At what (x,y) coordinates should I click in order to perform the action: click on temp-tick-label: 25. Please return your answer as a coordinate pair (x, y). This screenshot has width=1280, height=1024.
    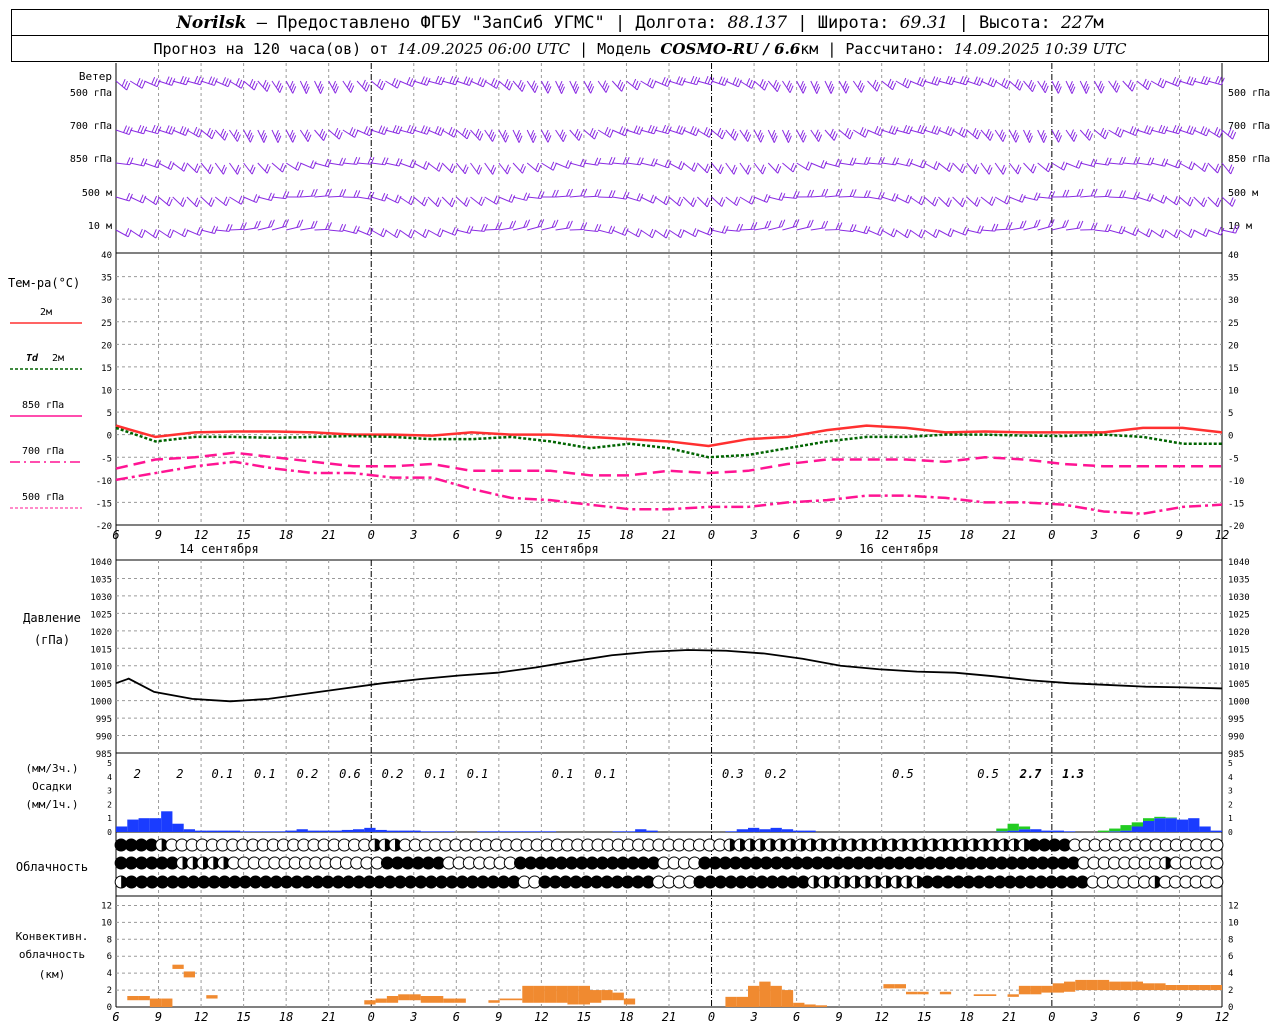
    Looking at the image, I should click on (106, 324).